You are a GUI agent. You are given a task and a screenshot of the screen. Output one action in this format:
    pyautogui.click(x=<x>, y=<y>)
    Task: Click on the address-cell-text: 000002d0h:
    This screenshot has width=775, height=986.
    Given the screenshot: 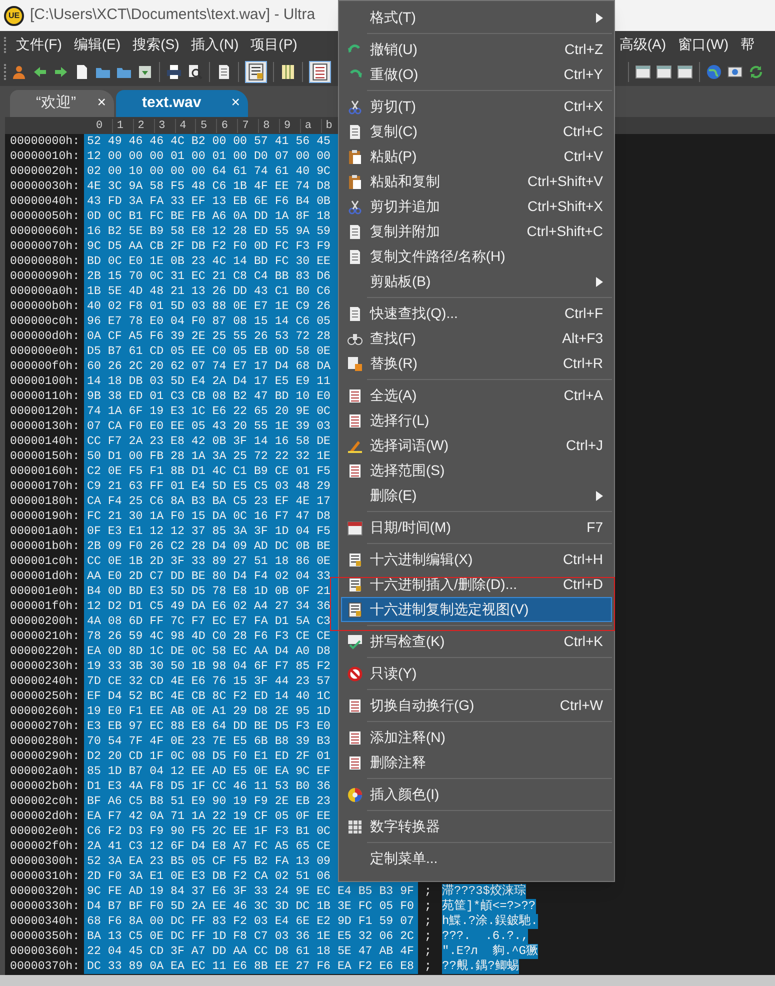 What is the action you would take?
    pyautogui.click(x=45, y=816)
    